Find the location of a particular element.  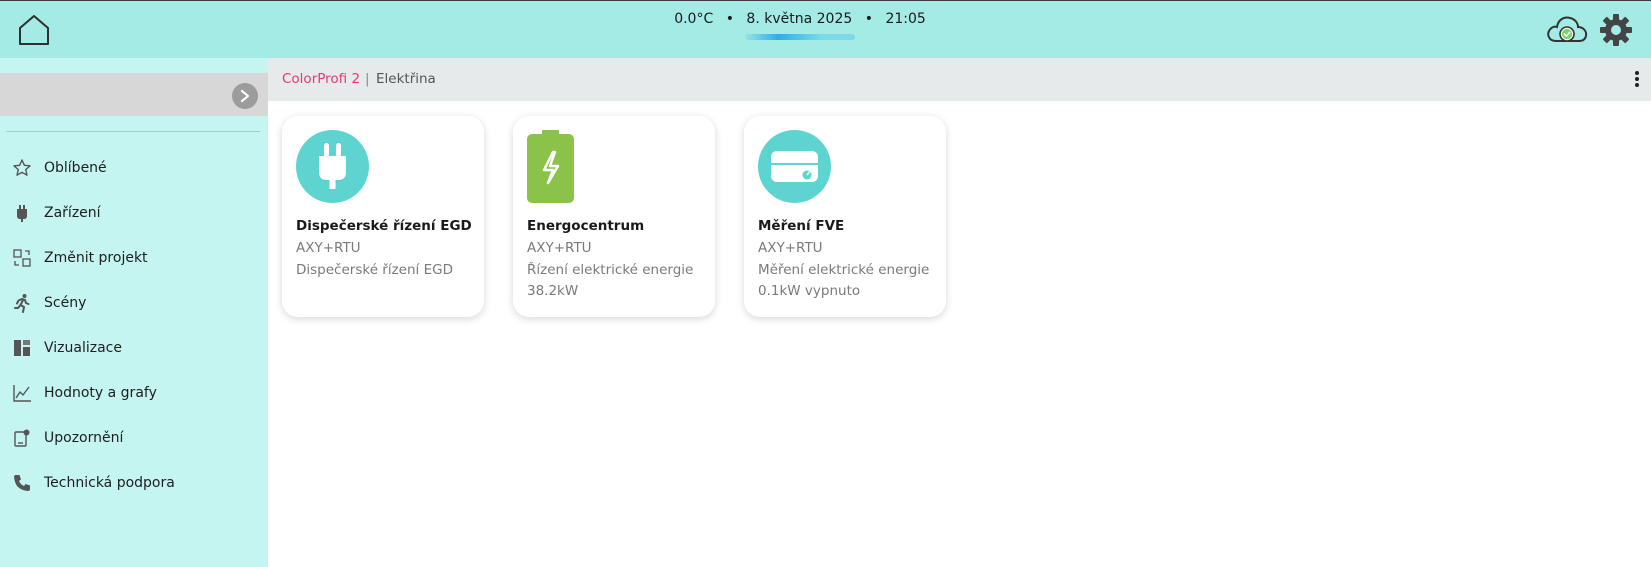

card-description: Řízení elektrické energie is located at coordinates (610, 270).